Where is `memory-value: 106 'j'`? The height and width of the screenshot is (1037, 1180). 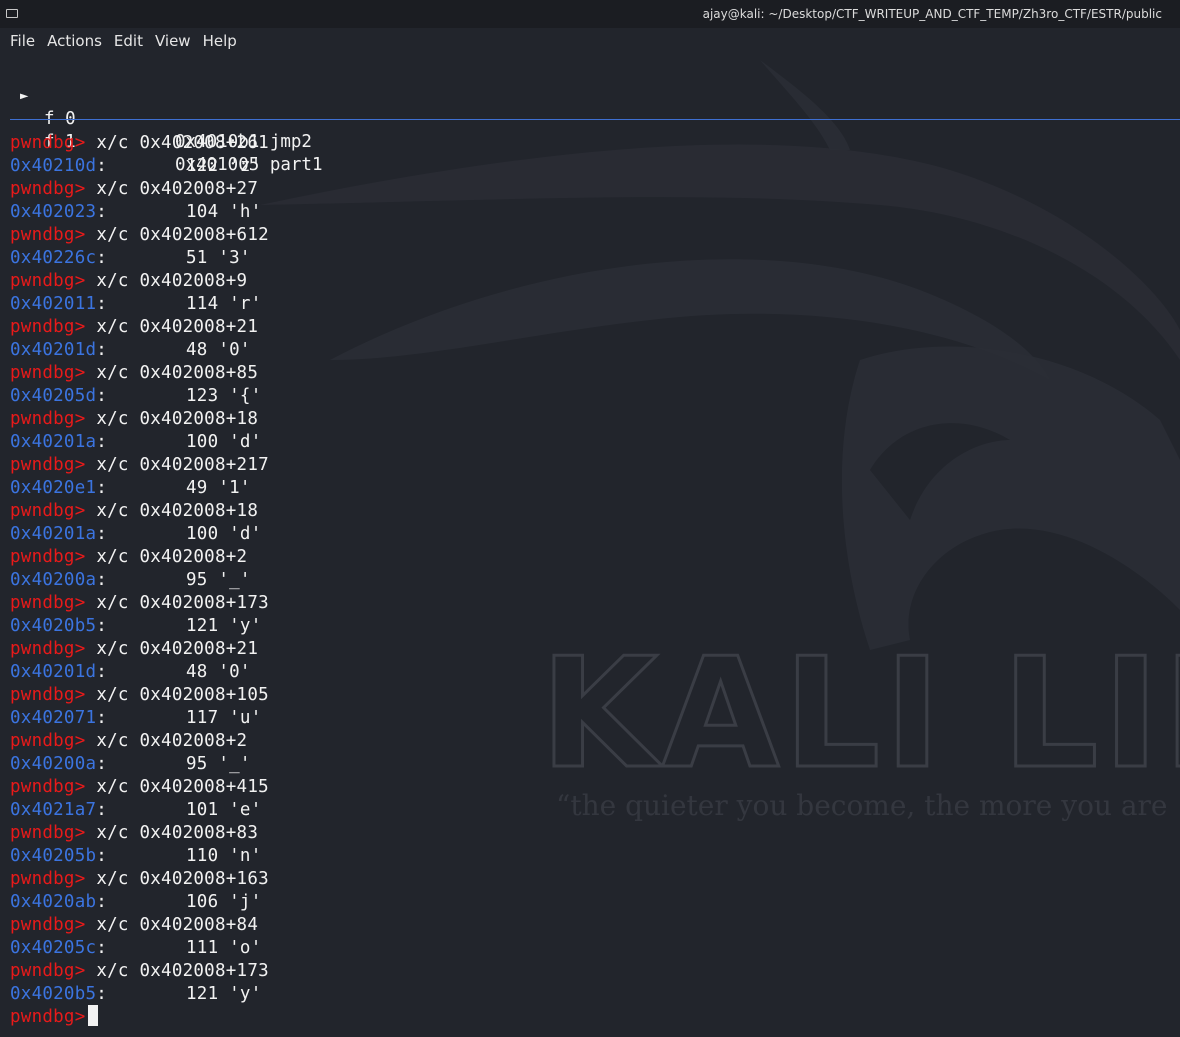 memory-value: 106 'j' is located at coordinates (224, 902).